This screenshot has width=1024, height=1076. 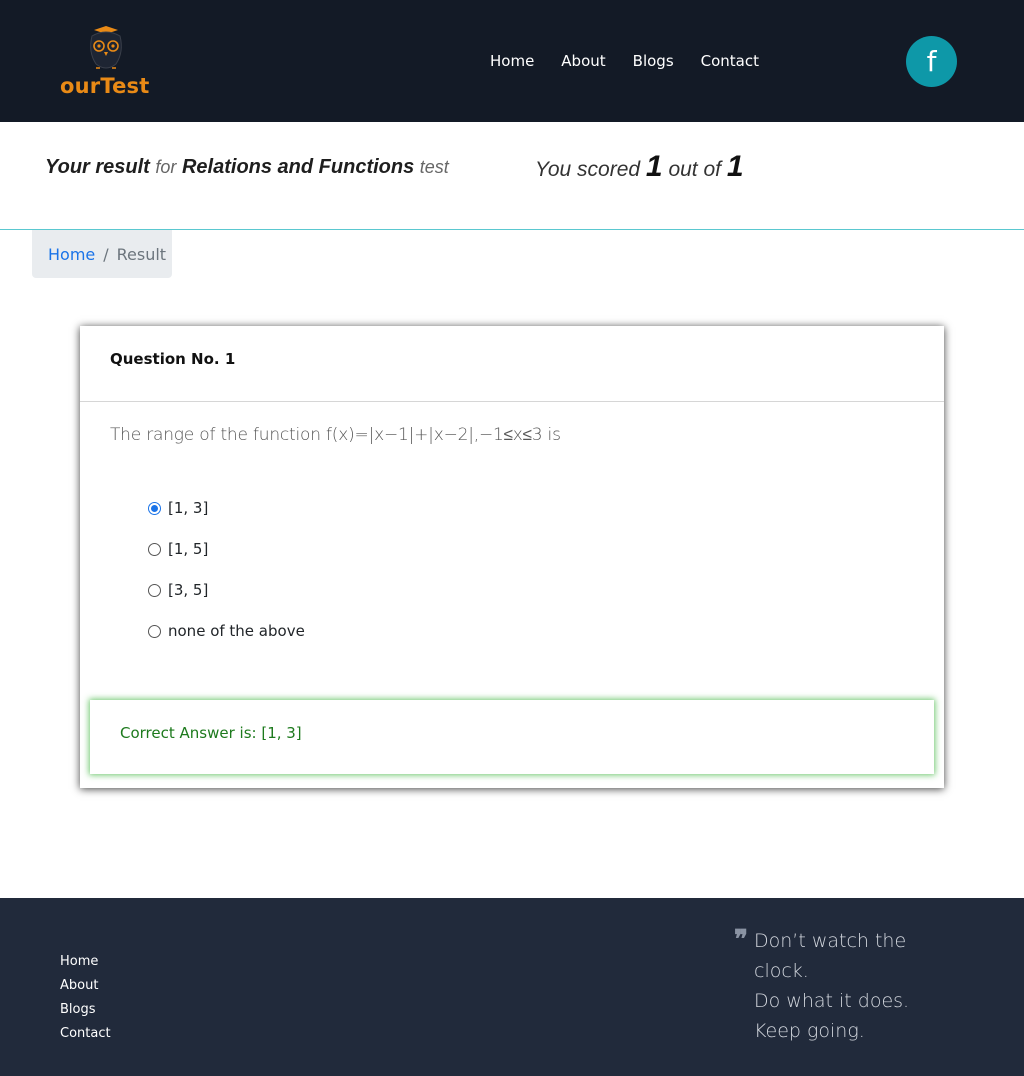 I want to click on score-value: 1, so click(x=654, y=166).